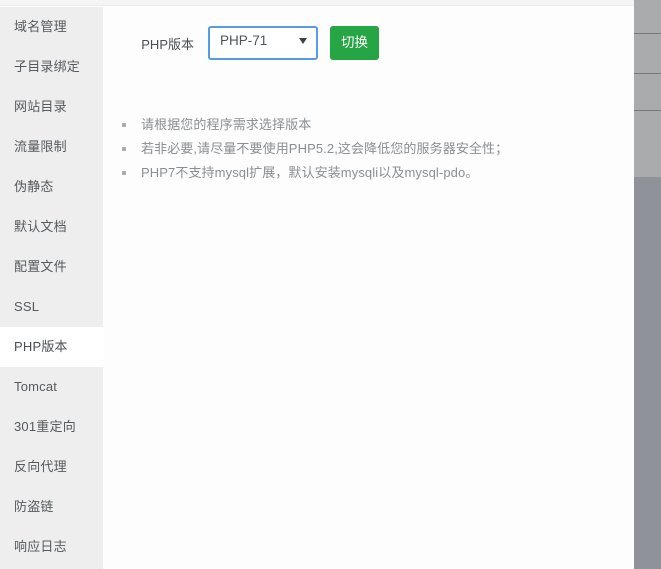  I want to click on sidebar-item-config-file: 配置文件, so click(51, 267).